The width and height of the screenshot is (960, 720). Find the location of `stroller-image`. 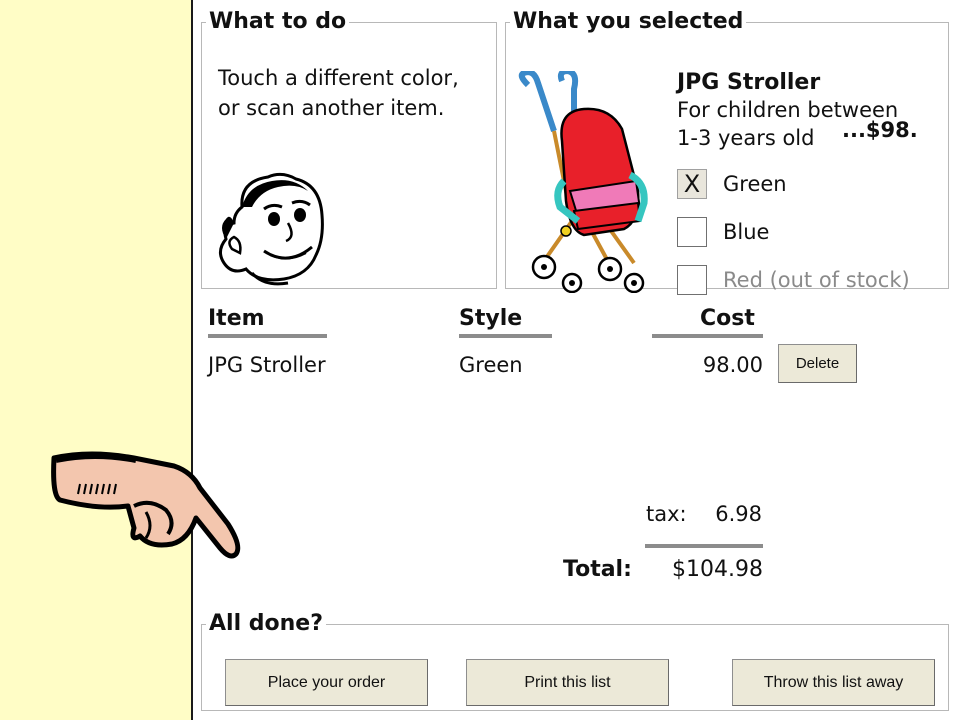

stroller-image is located at coordinates (583, 182).